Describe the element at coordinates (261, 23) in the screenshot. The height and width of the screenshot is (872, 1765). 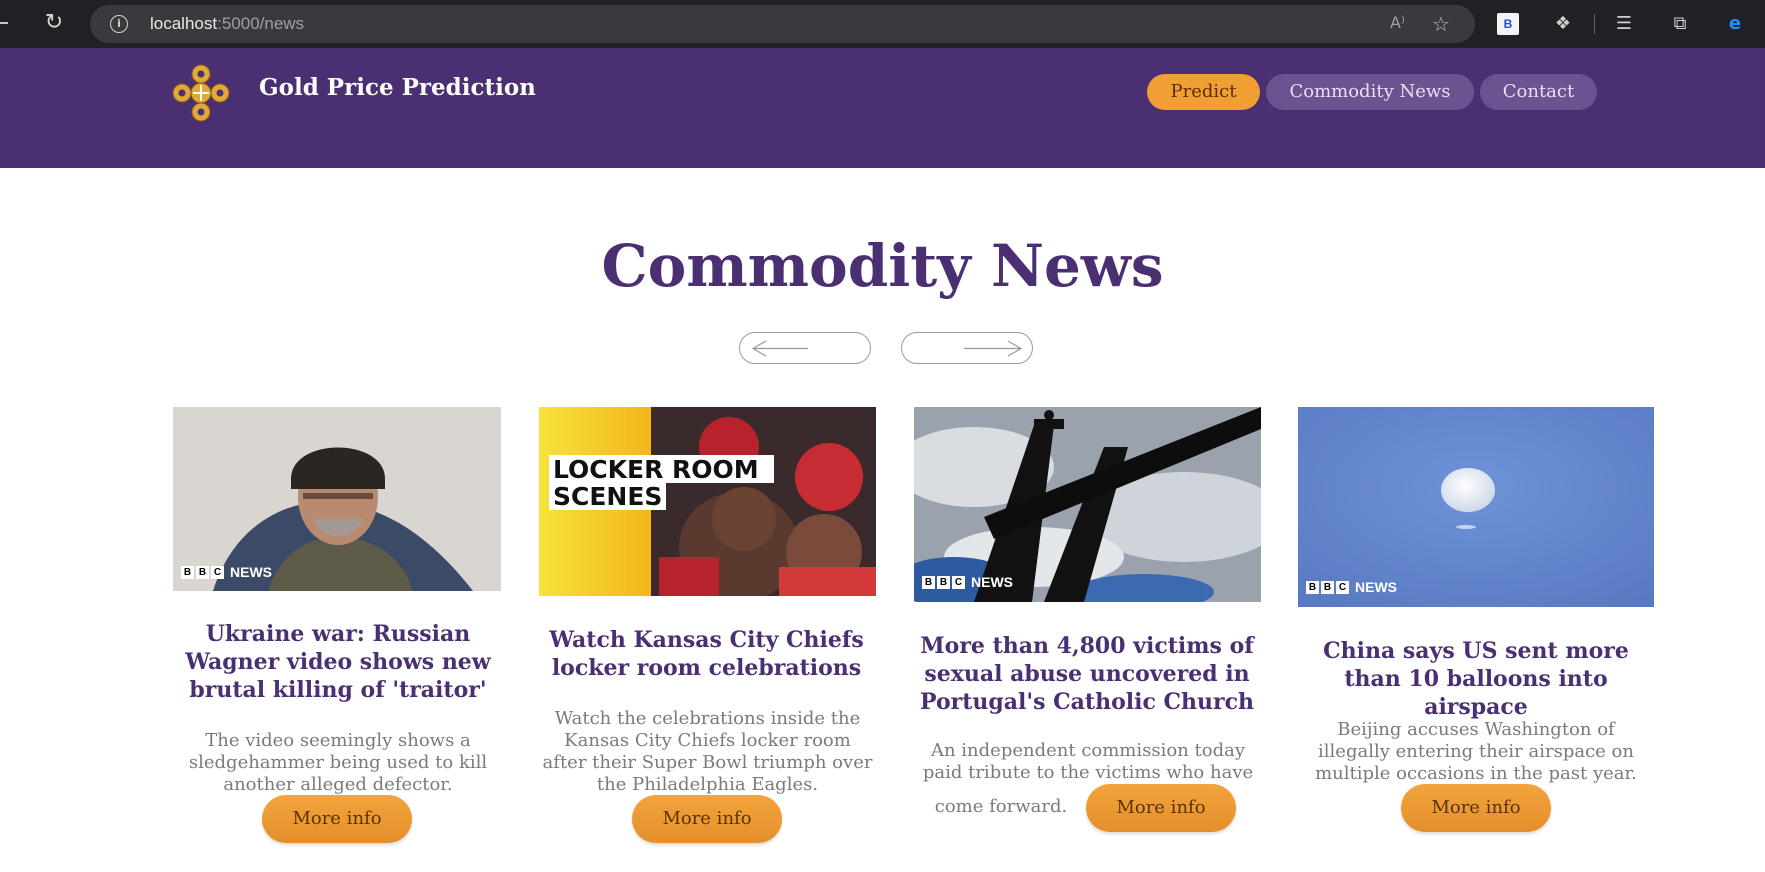
I see `url-path: :5000/news` at that location.